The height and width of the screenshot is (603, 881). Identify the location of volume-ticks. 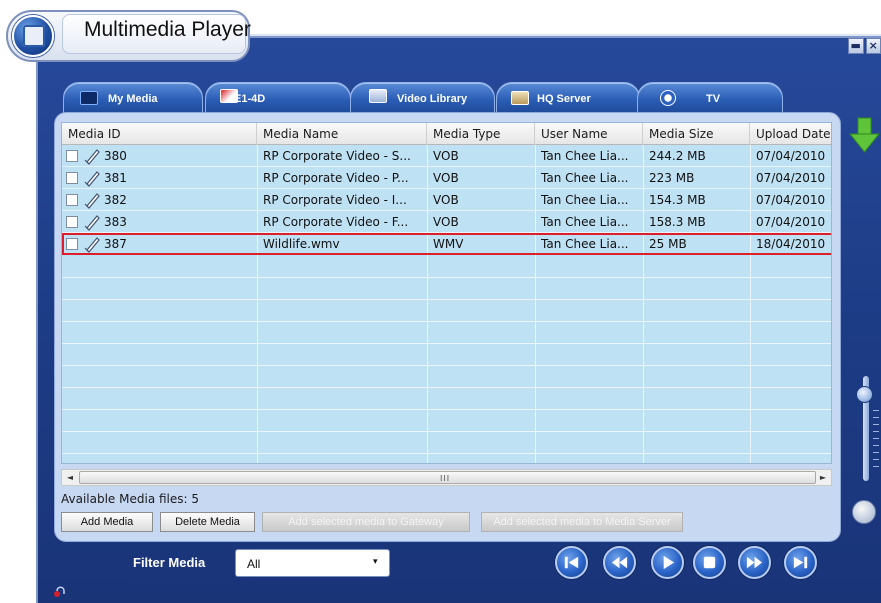
(876, 440).